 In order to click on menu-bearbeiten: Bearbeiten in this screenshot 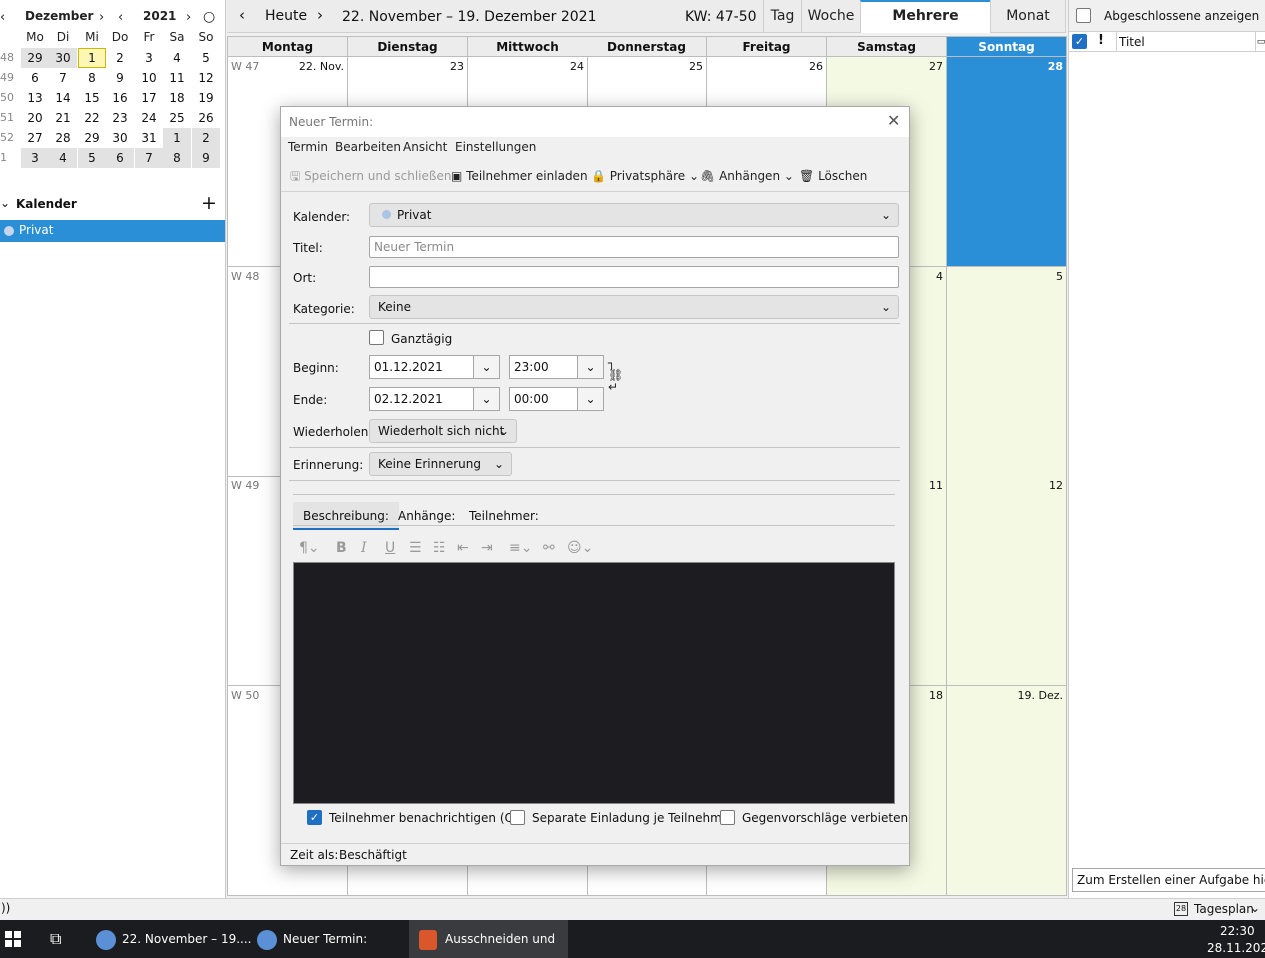, I will do `click(368, 147)`.